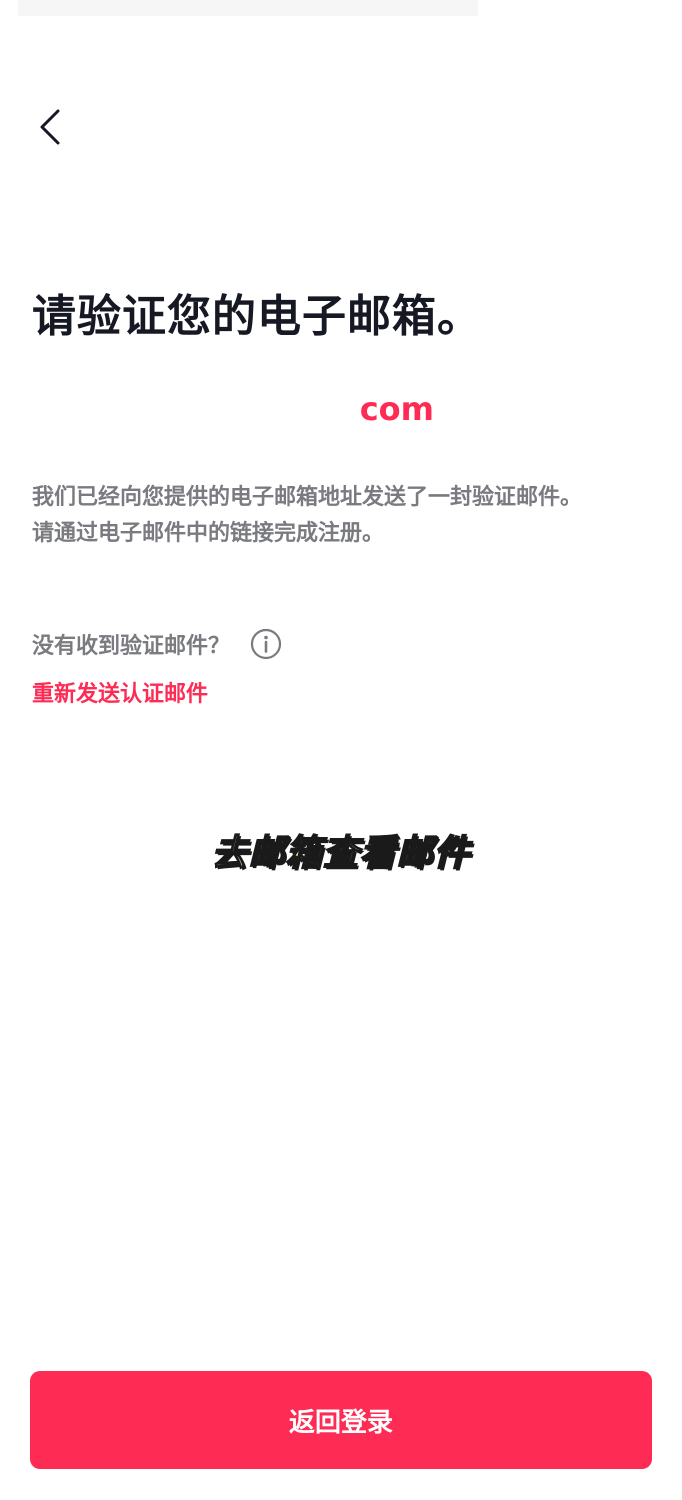 This screenshot has height=1500, width=682. What do you see at coordinates (341, 853) in the screenshot?
I see `overlay-caption: 去邮箱查看邮件` at bounding box center [341, 853].